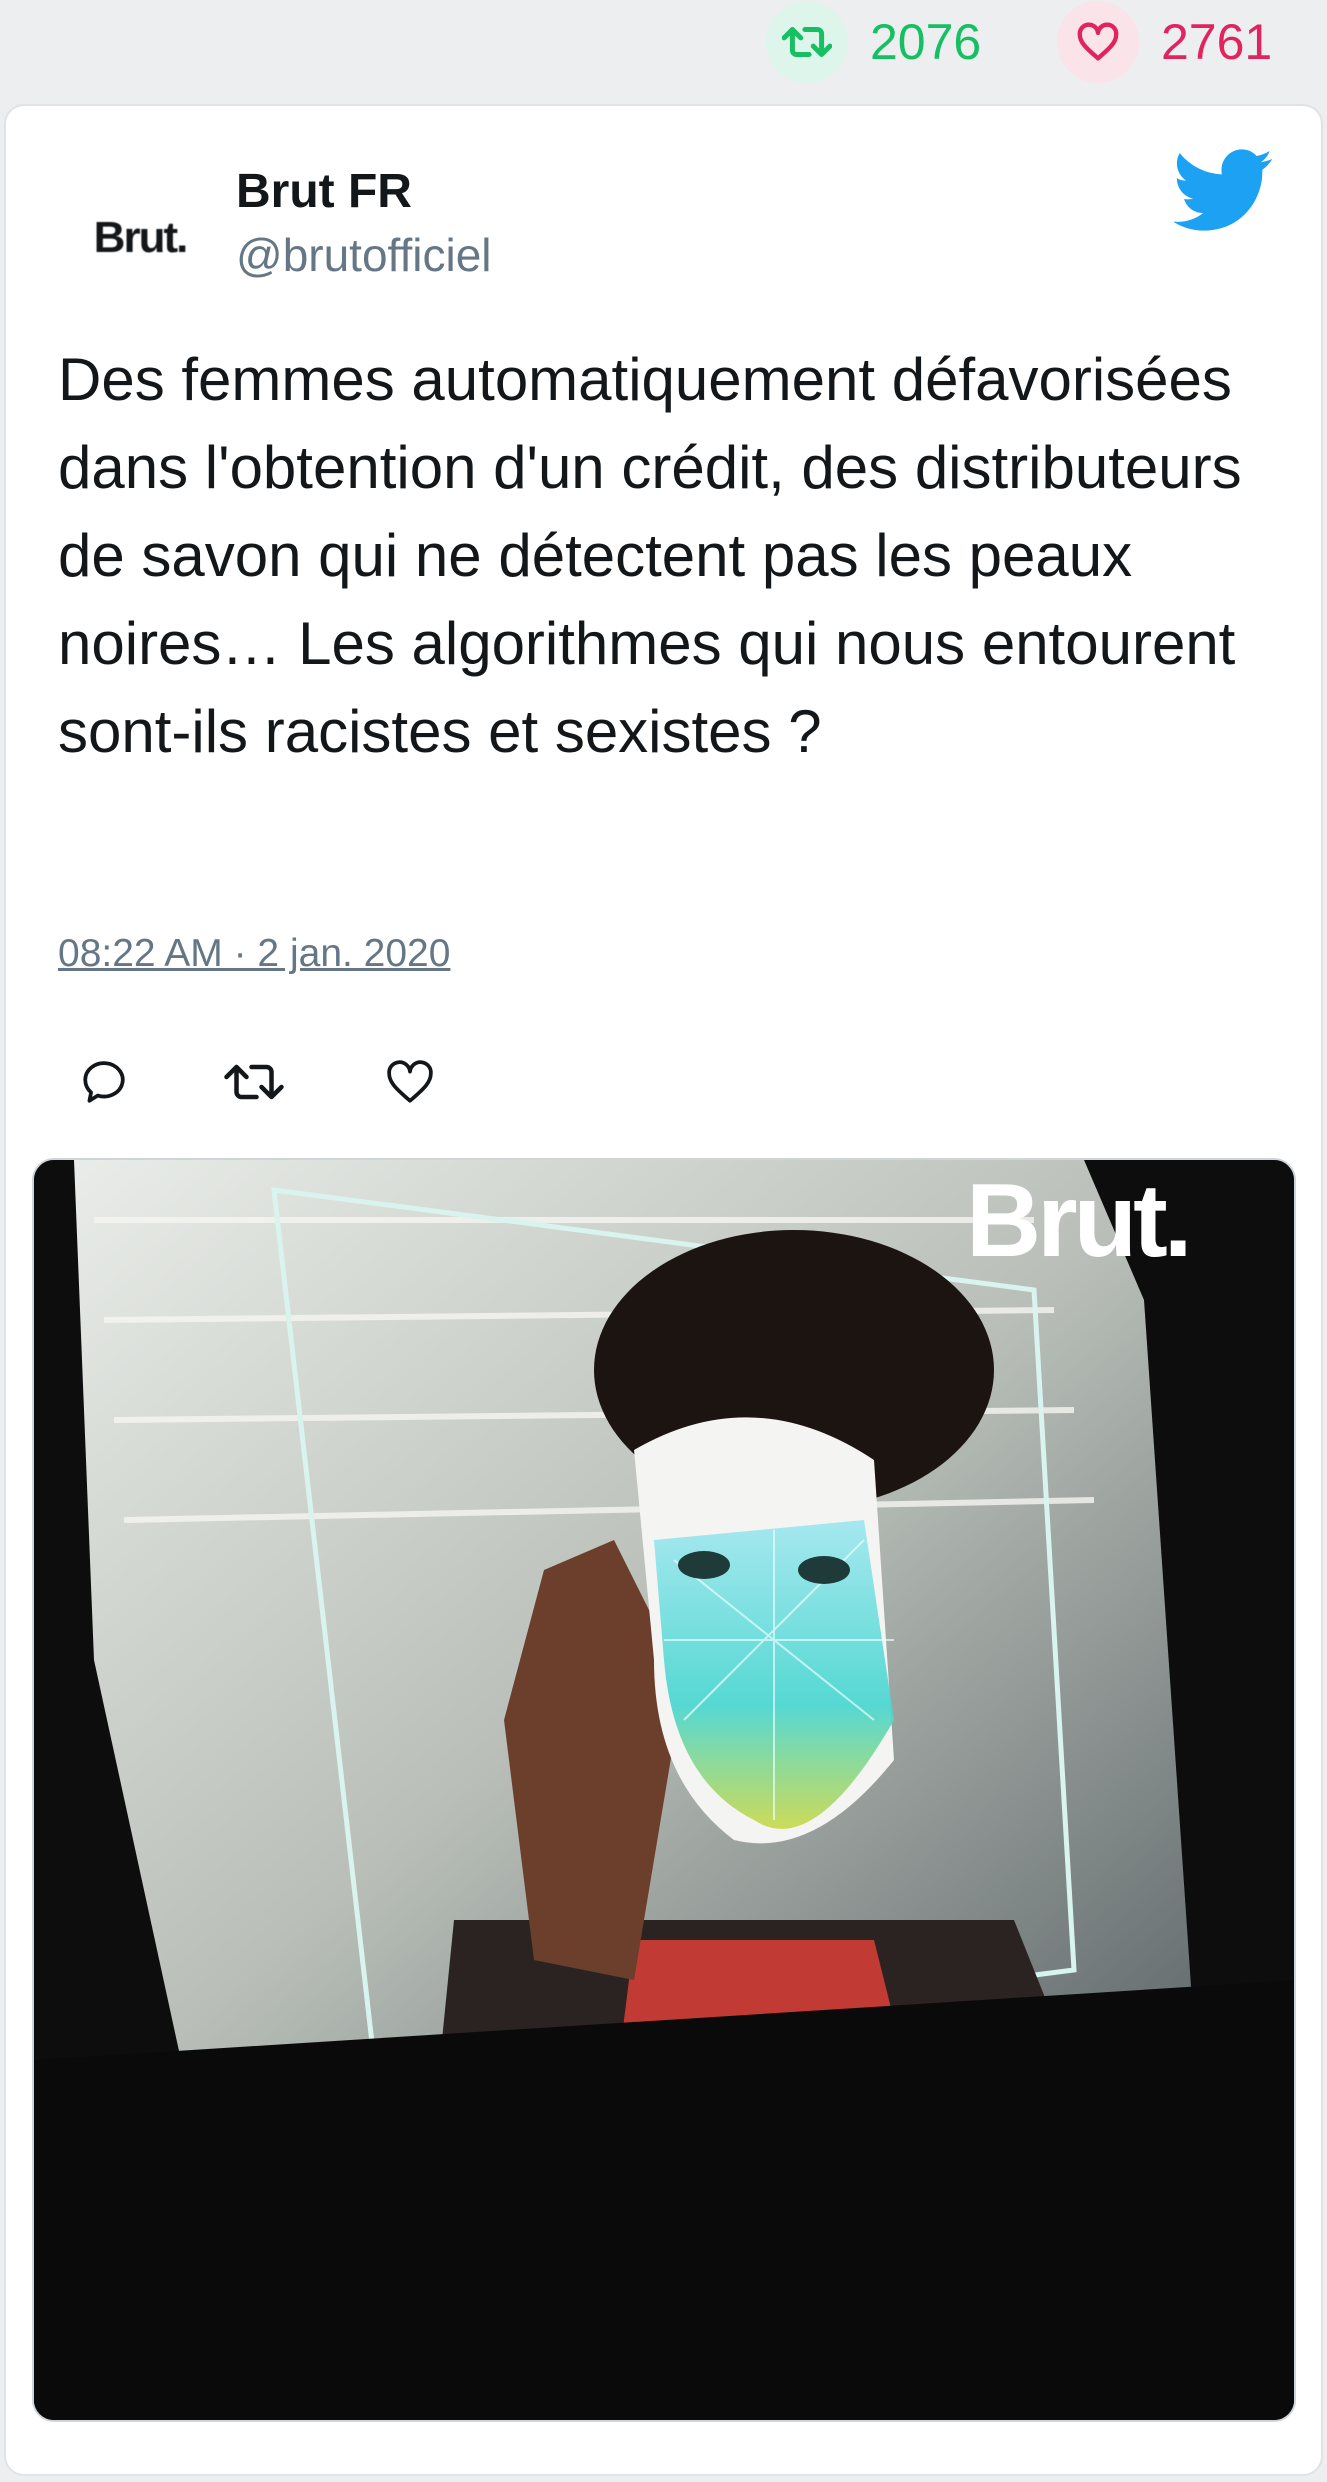 This screenshot has height=2482, width=1327. Describe the element at coordinates (324, 191) in the screenshot. I see `author-name: Brut FR` at that location.